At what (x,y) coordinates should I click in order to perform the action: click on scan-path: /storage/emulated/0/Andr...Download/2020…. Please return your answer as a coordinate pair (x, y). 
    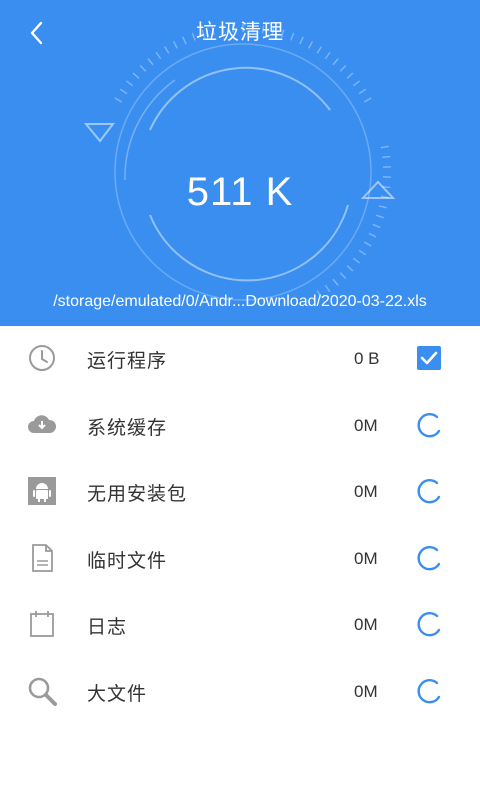
    Looking at the image, I should click on (240, 301).